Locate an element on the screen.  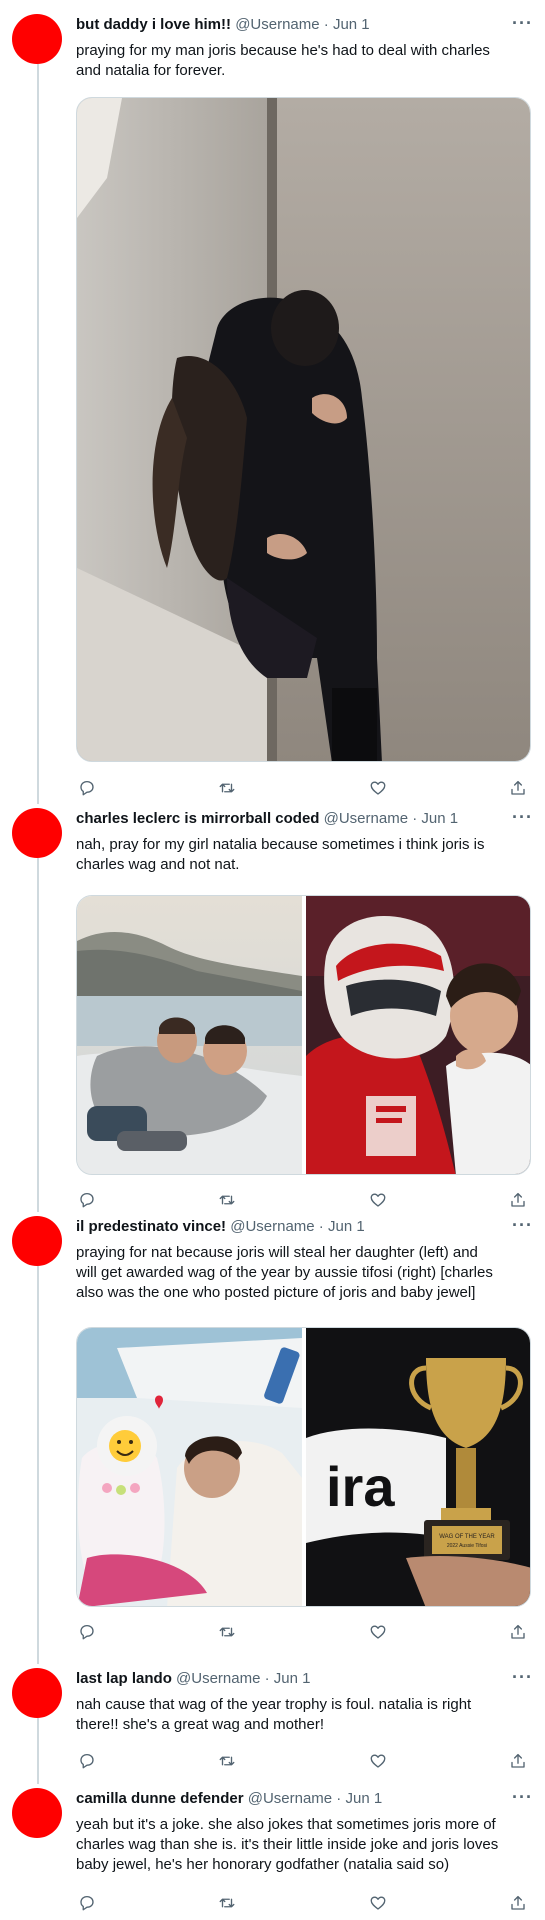
tweet-photo: ira WAG OF THE YEAR 2022 Aussie Tifosi is located at coordinates (418, 1467).